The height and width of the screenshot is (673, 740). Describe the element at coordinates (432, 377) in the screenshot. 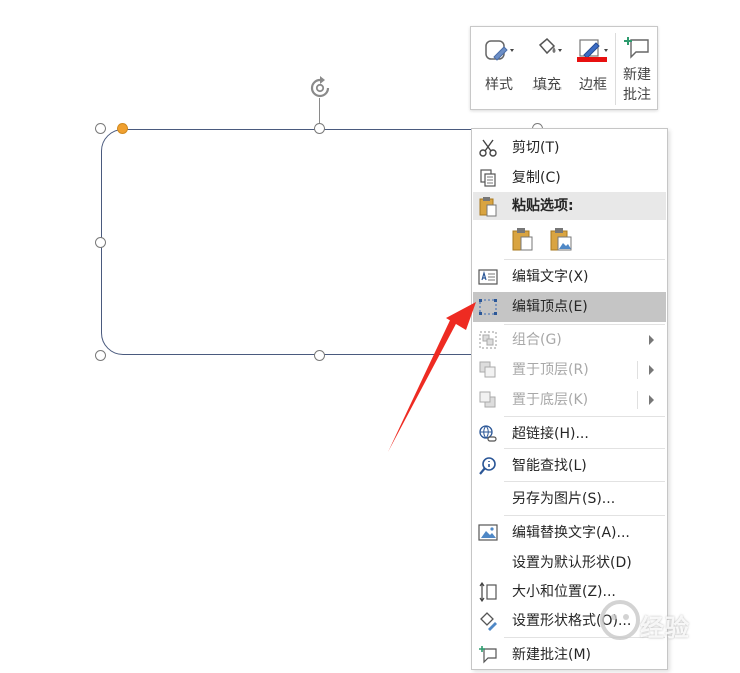

I see `annotation-arrow` at that location.